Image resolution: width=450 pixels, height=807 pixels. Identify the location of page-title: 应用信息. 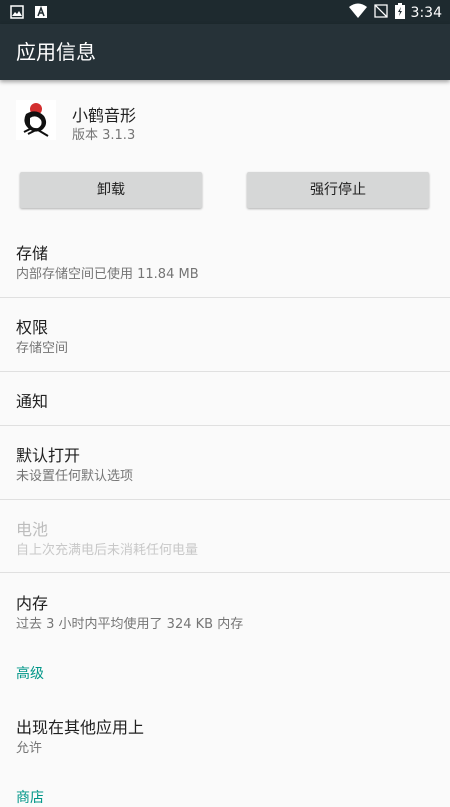
(56, 52).